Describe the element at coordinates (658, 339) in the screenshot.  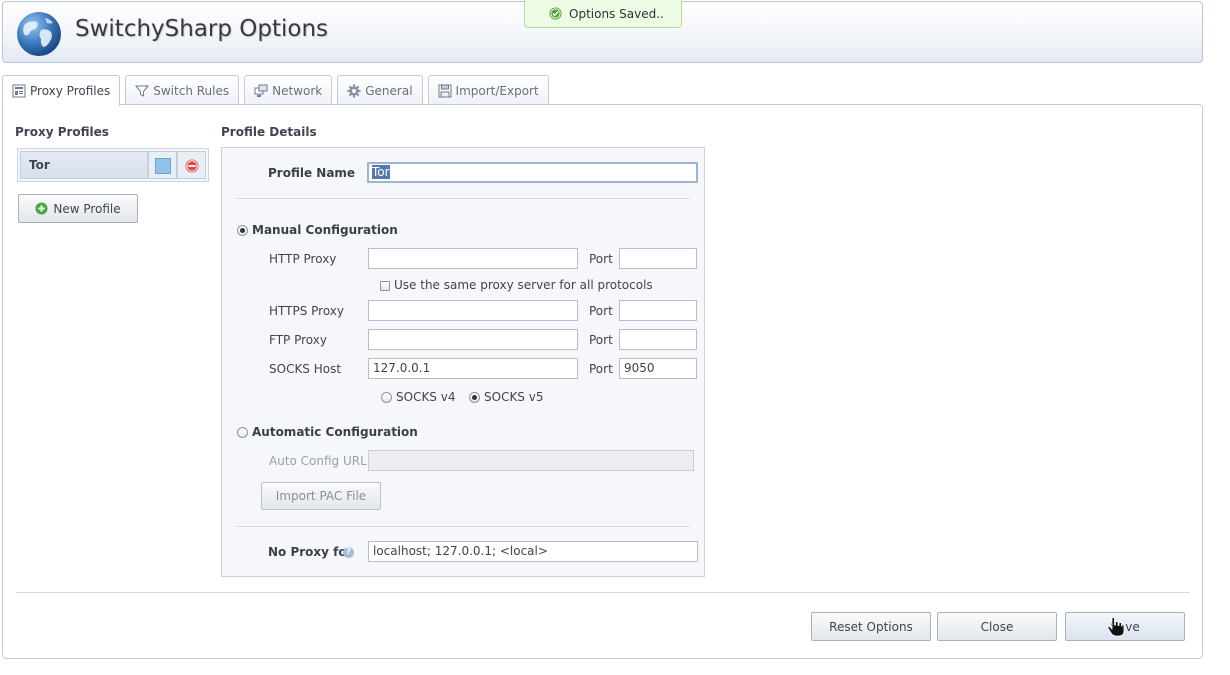
I see `ftp-port-input` at that location.